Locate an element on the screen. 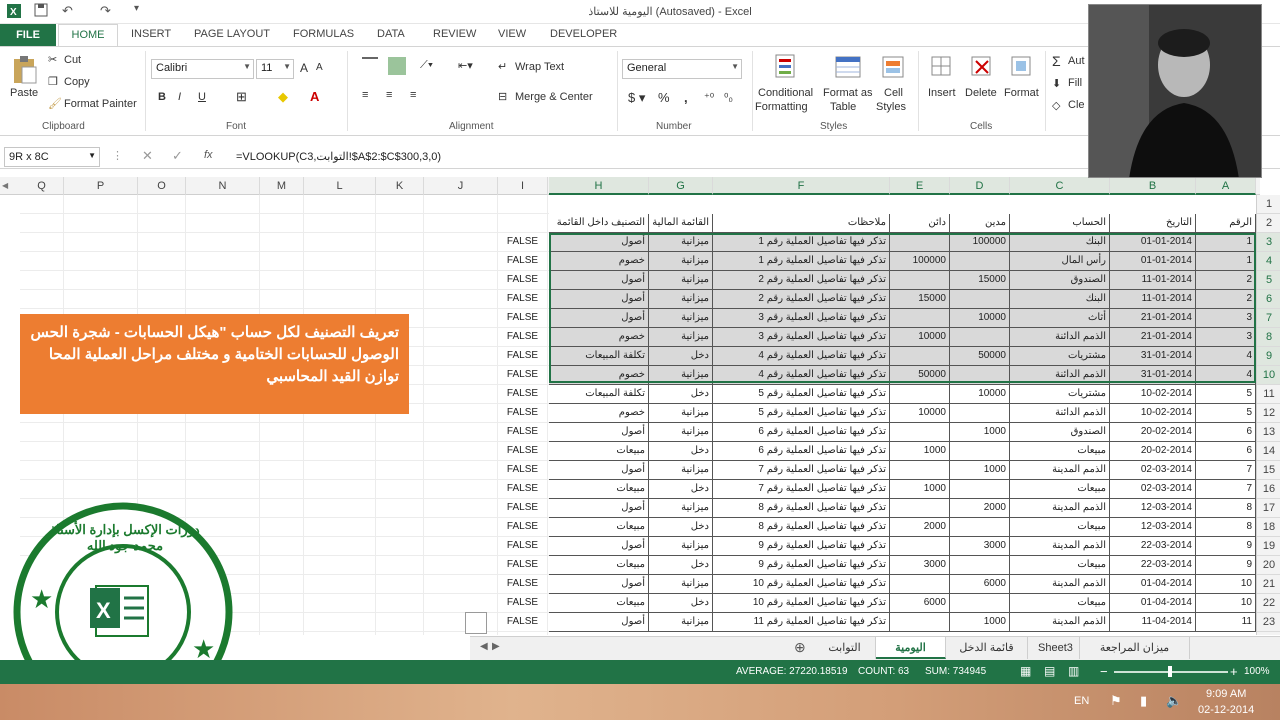 The height and width of the screenshot is (721, 1280). cell-b: التاريخ is located at coordinates (1153, 223).